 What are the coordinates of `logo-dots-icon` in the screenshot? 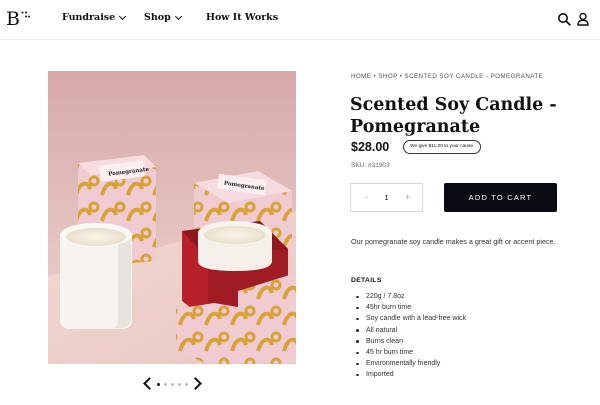 It's located at (25, 14).